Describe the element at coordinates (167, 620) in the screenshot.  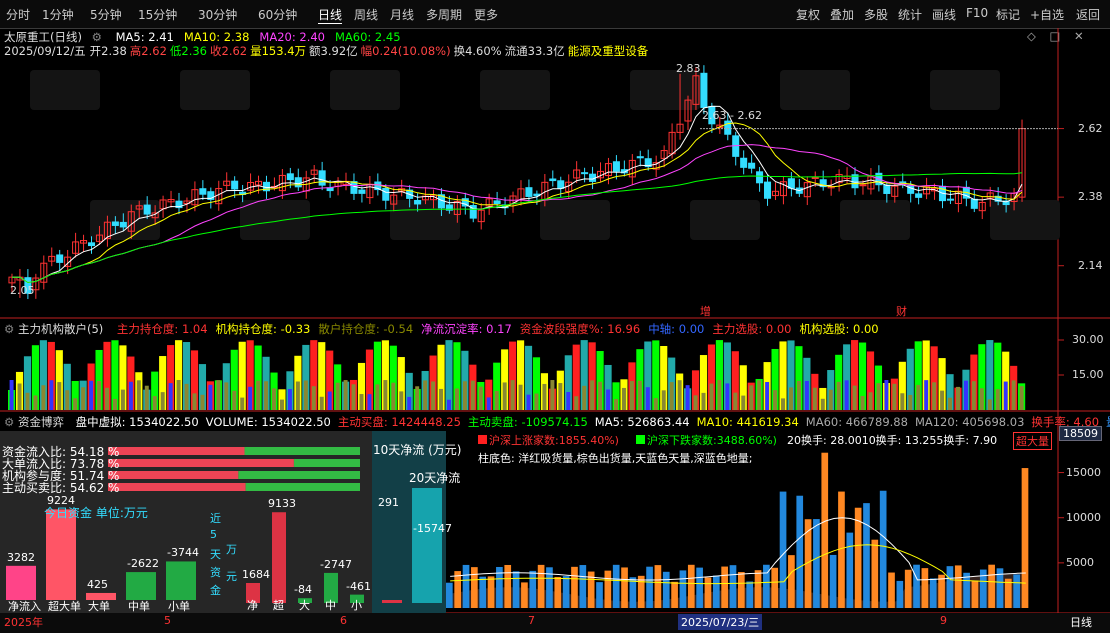
I see `date-label: 5` at that location.